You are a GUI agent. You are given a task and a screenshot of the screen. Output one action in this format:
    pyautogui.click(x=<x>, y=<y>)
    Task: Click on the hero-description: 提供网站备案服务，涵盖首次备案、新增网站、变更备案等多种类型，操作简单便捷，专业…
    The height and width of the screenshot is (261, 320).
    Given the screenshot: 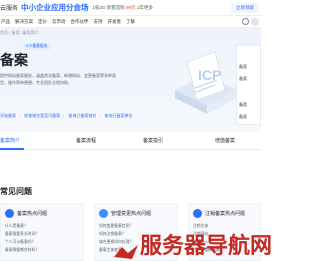 What is the action you would take?
    pyautogui.click(x=58, y=79)
    